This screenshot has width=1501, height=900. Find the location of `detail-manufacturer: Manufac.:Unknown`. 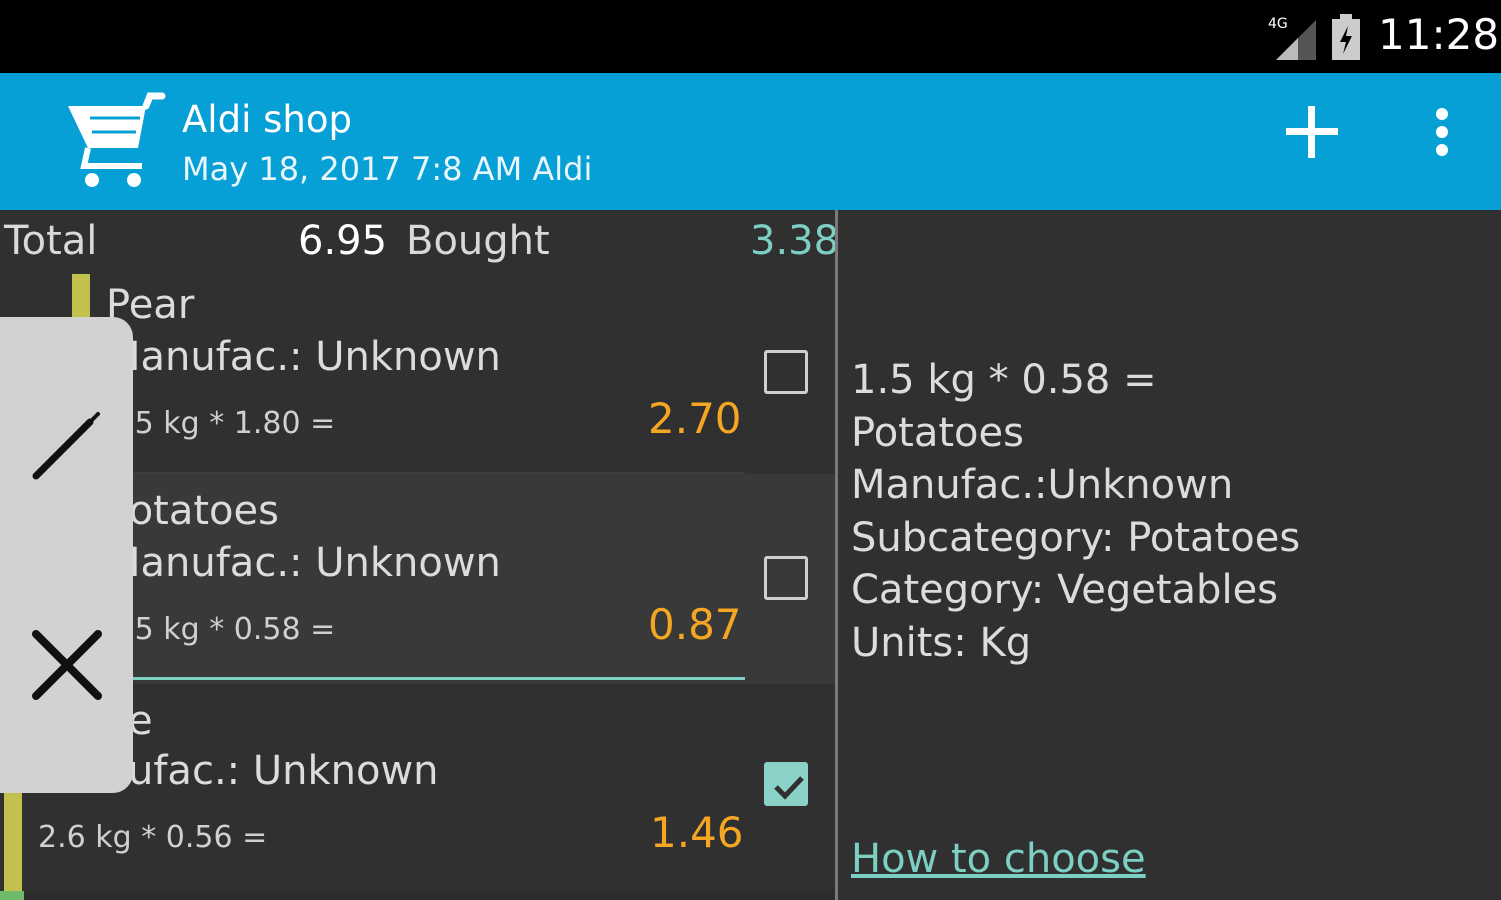

detail-manufacturer: Manufac.:Unknown is located at coordinates (1042, 485).